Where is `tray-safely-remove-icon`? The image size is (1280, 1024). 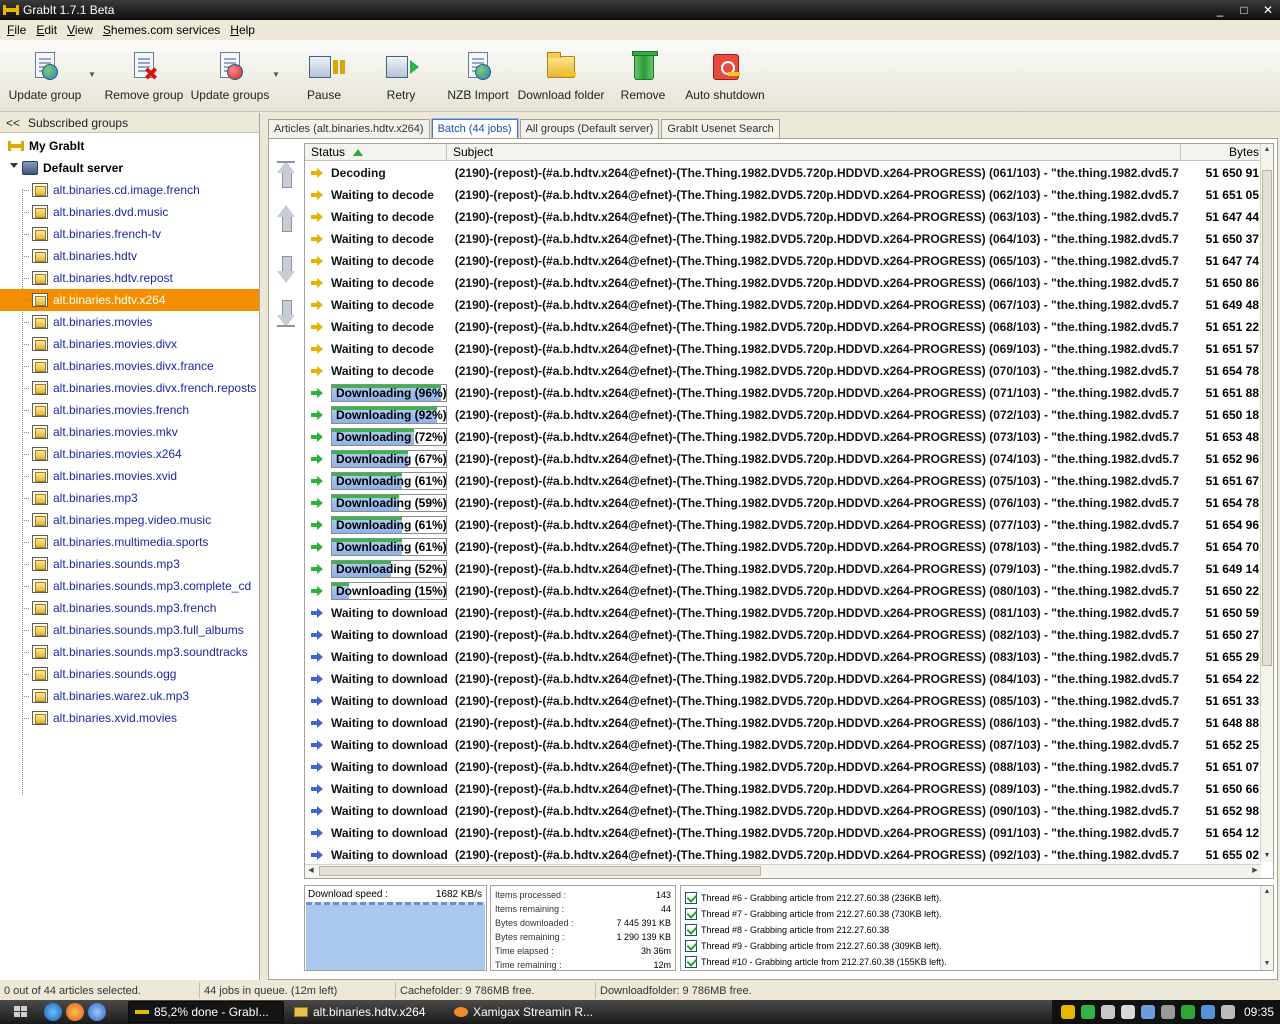 tray-safely-remove-icon is located at coordinates (1127, 1012).